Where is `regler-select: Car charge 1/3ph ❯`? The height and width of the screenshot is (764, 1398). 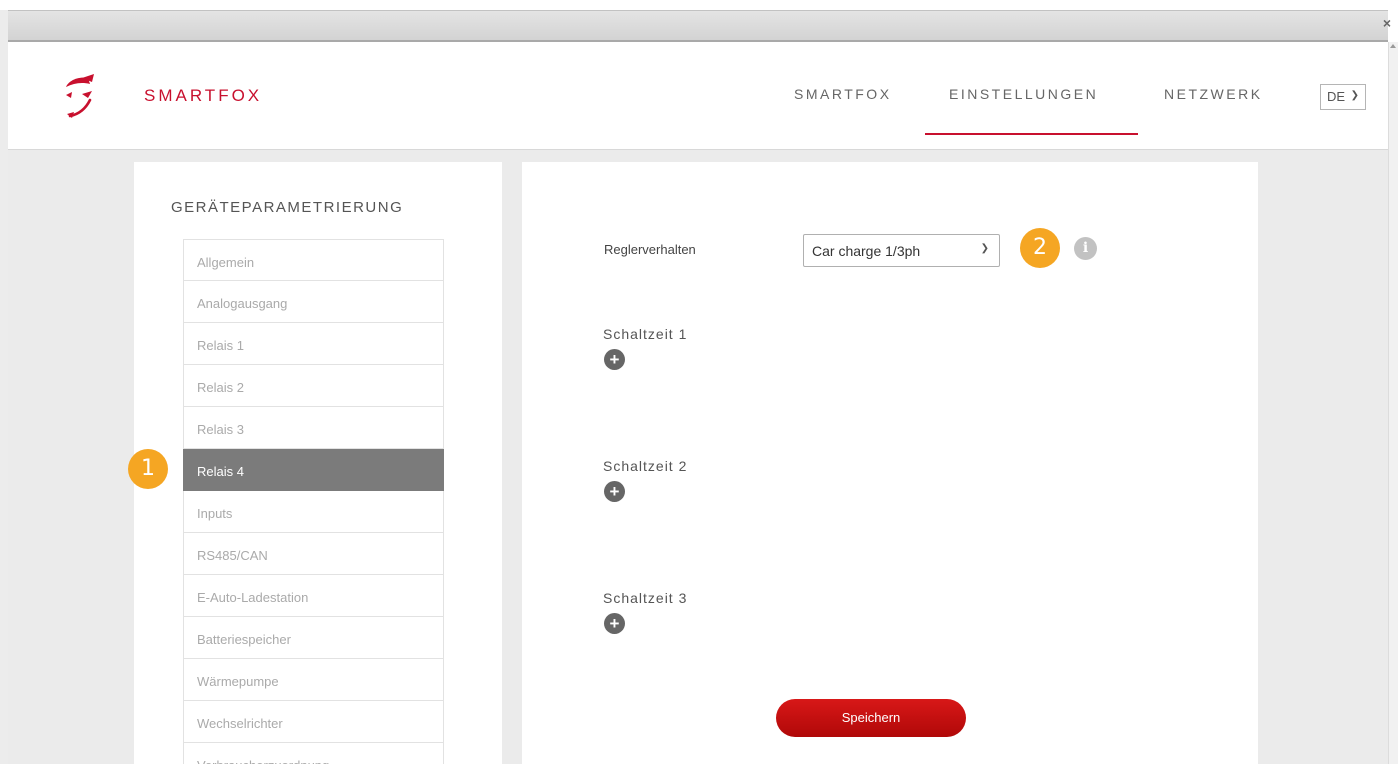
regler-select: Car charge 1/3ph ❯ is located at coordinates (901, 250).